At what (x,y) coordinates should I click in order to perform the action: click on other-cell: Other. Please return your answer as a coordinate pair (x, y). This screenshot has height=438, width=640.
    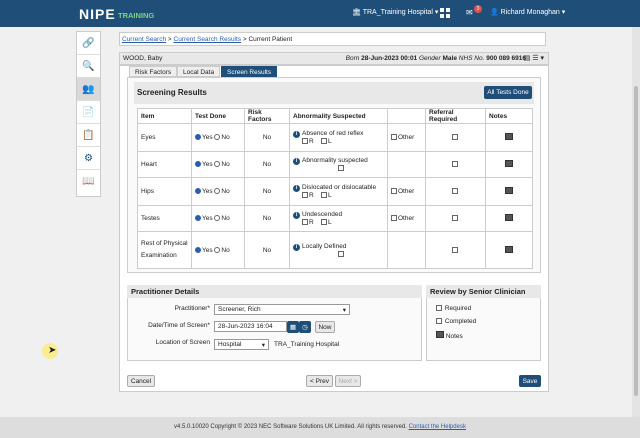
    Looking at the image, I should click on (406, 218).